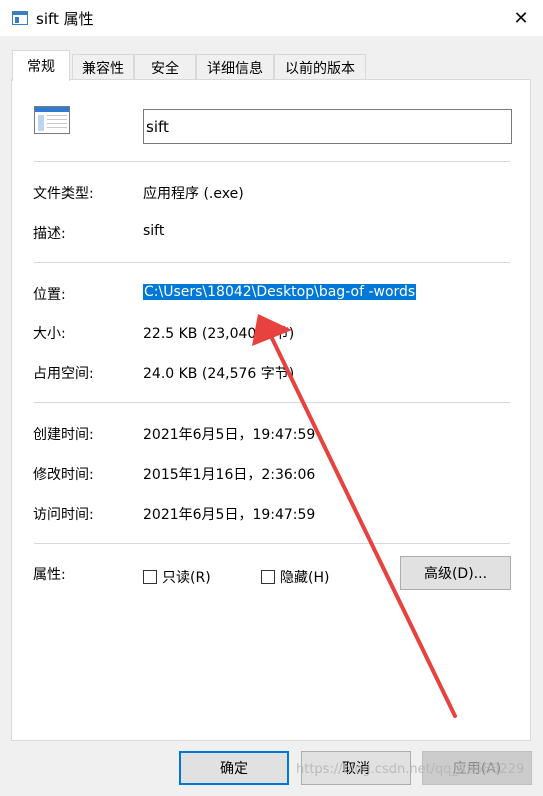  What do you see at coordinates (63, 435) in the screenshot?
I see `created-label: 创建时间:` at bounding box center [63, 435].